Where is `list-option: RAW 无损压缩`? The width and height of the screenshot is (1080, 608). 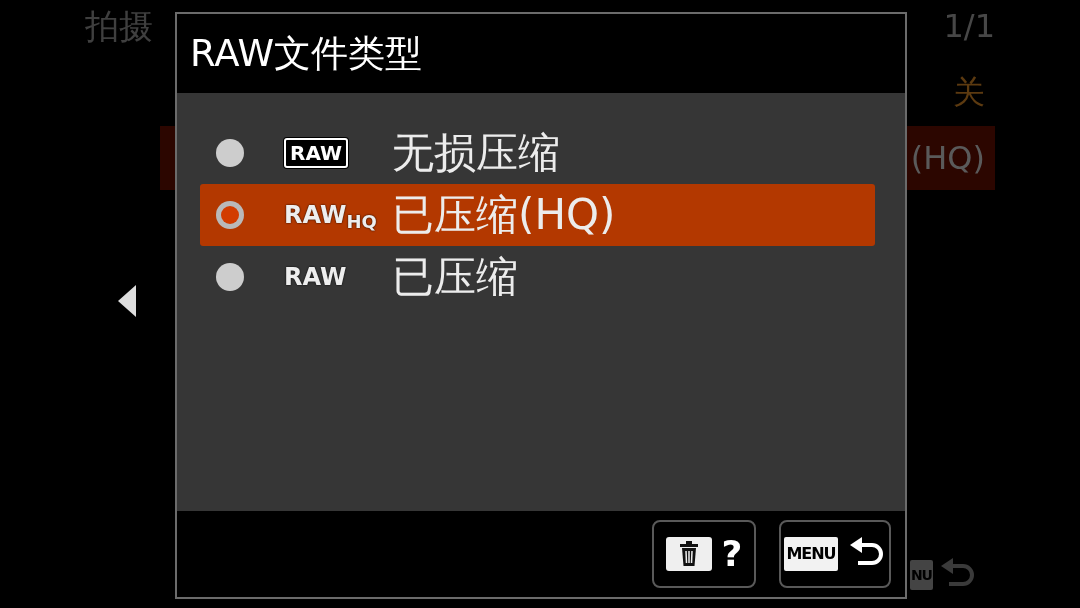 list-option: RAW 无损压缩 is located at coordinates (537, 153).